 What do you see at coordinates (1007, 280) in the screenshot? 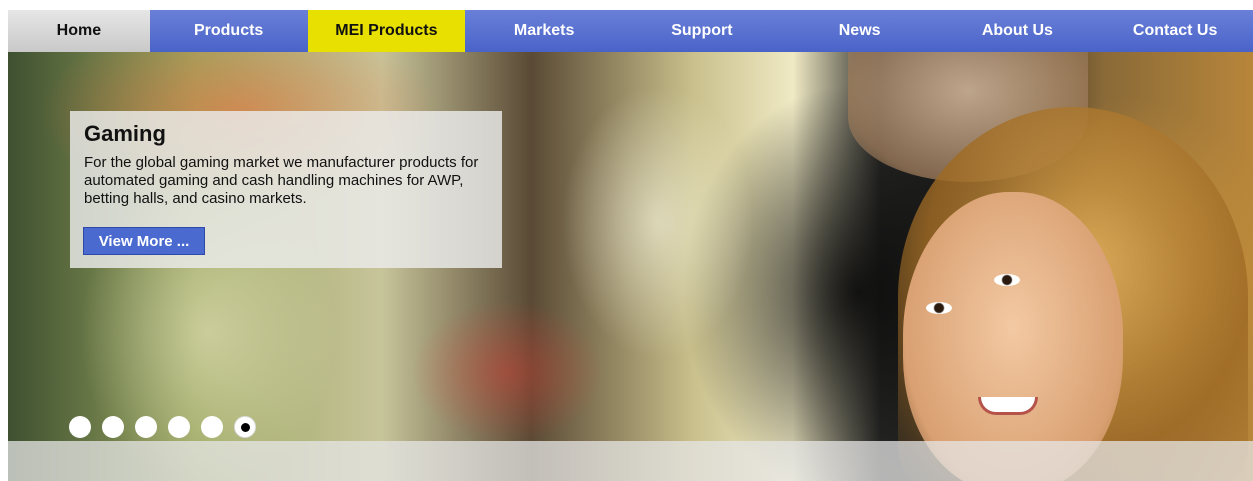
I see `eye-right` at bounding box center [1007, 280].